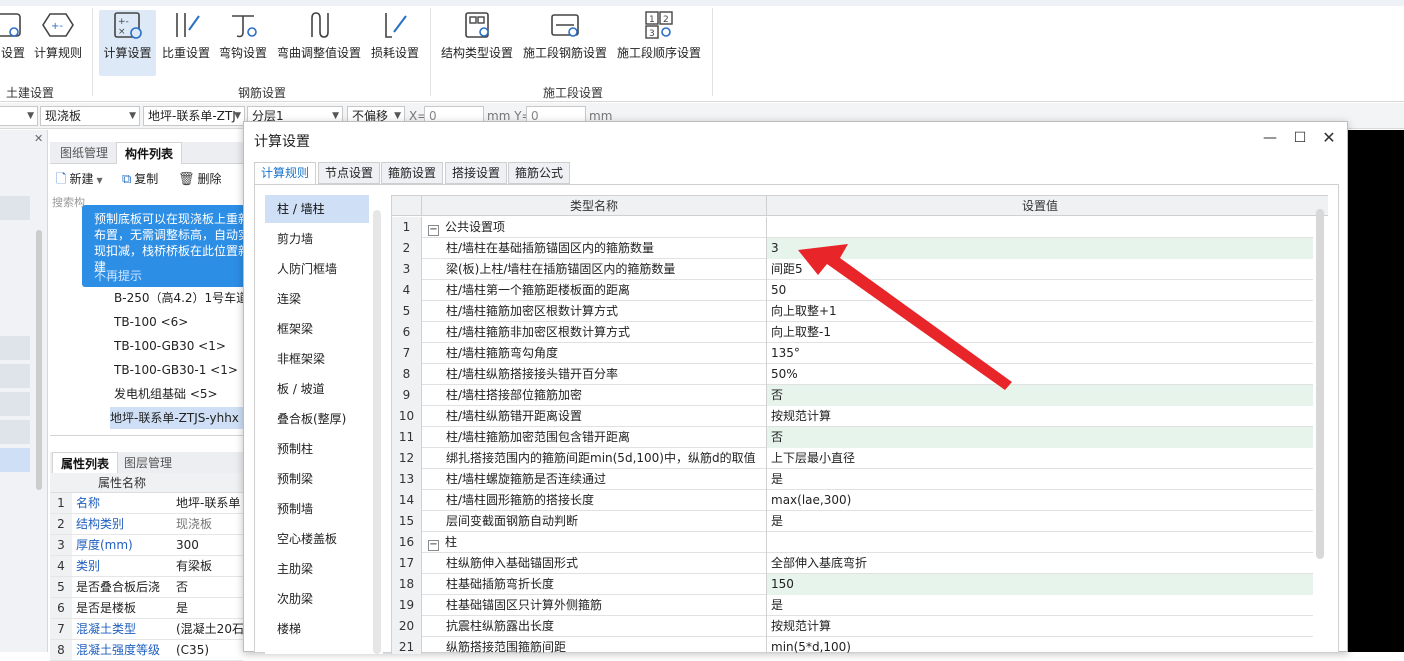 This screenshot has width=1404, height=661. I want to click on grid-row: 4 柱/墙柱第一个箍筋距楼板面的距离 50, so click(852, 290).